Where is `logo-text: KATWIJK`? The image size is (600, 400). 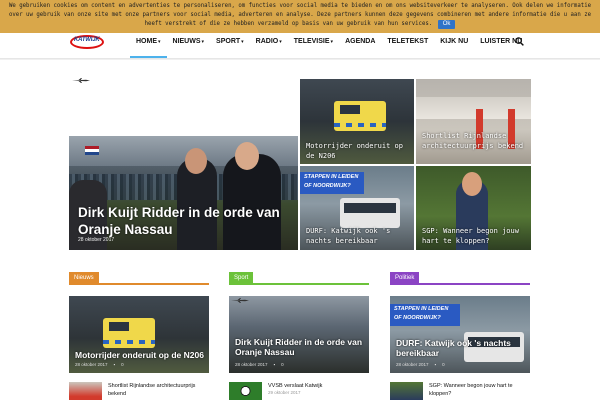
logo-text: KATWIJK is located at coordinates (87, 40).